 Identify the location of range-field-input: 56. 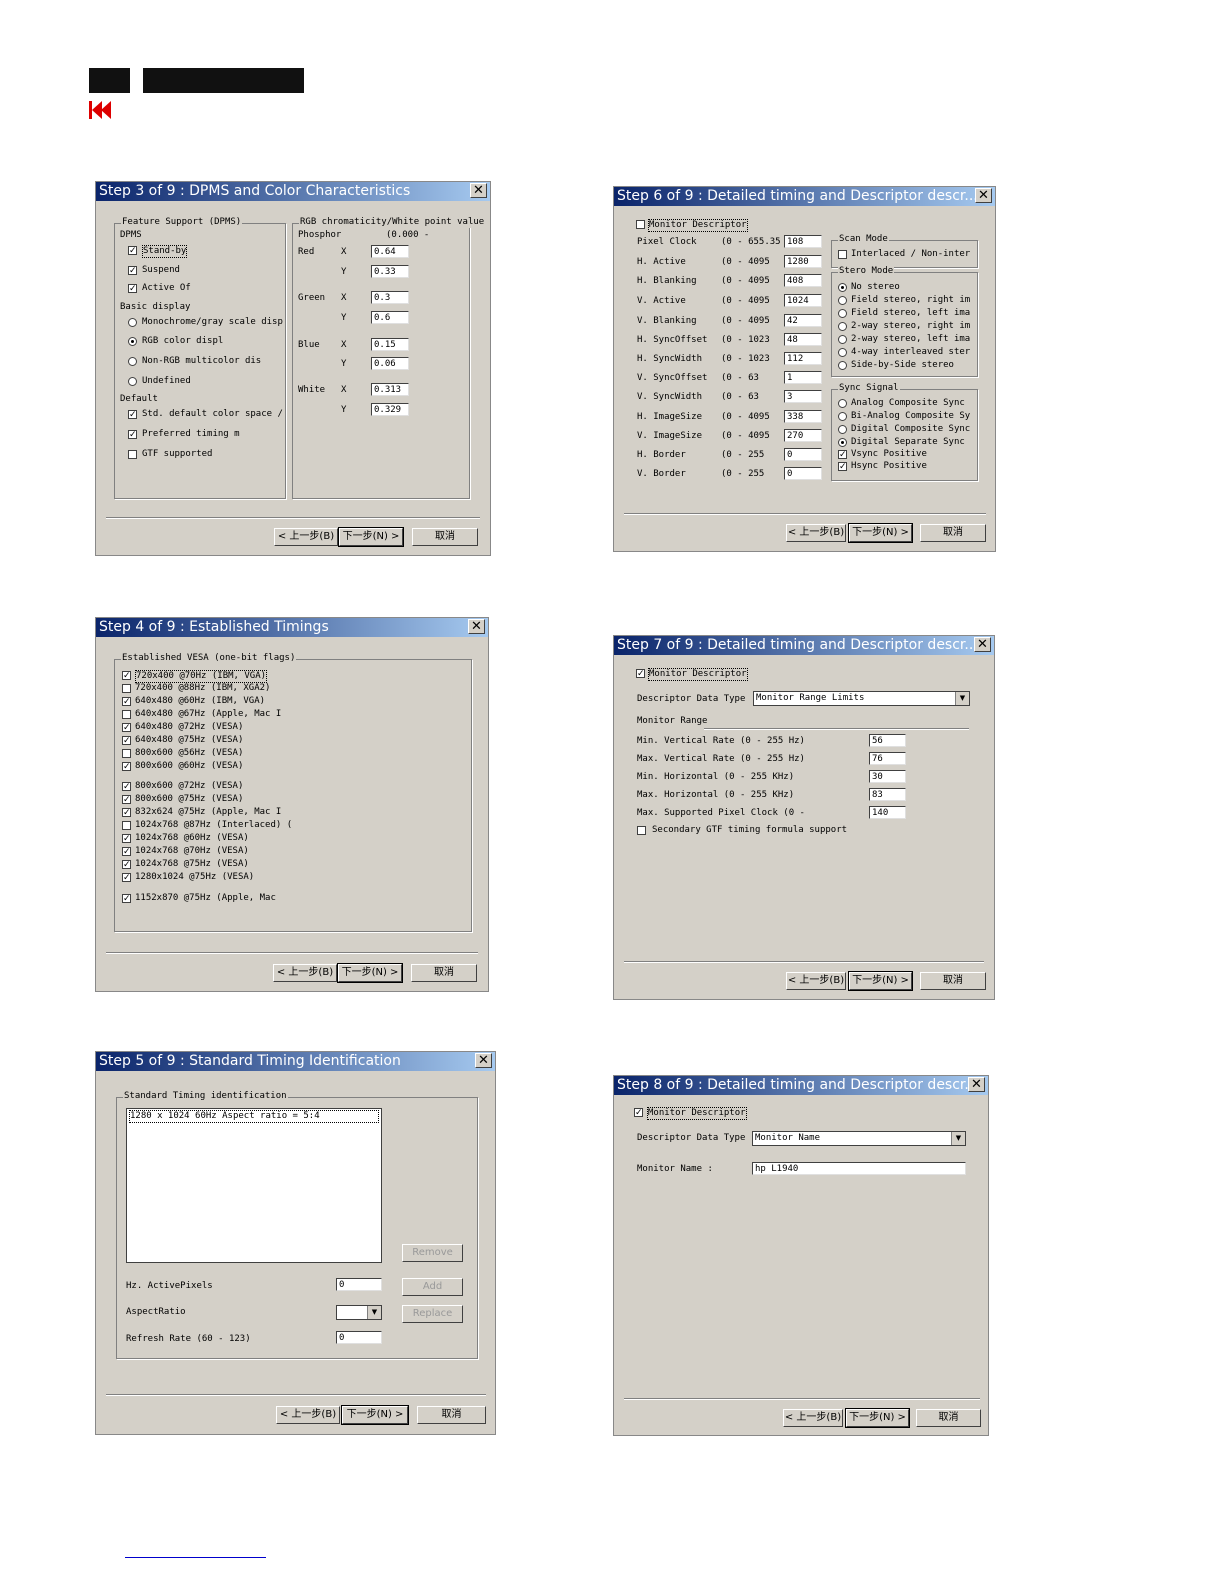
(887, 740).